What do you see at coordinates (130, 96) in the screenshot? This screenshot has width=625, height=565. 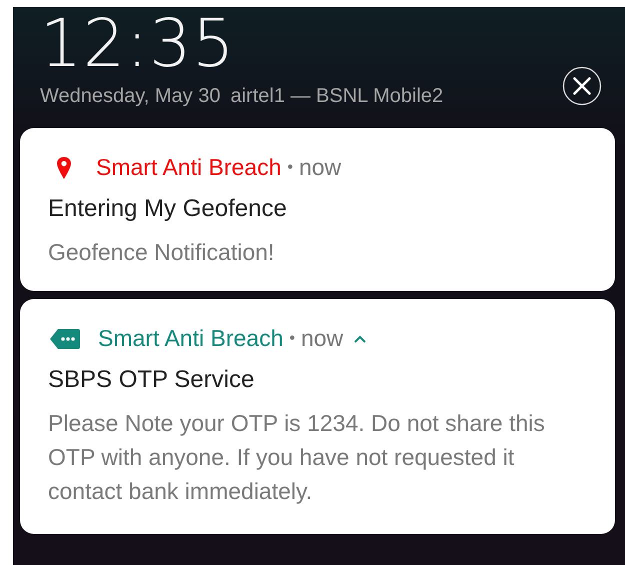 I see `date-text: Wednesday, May 30` at bounding box center [130, 96].